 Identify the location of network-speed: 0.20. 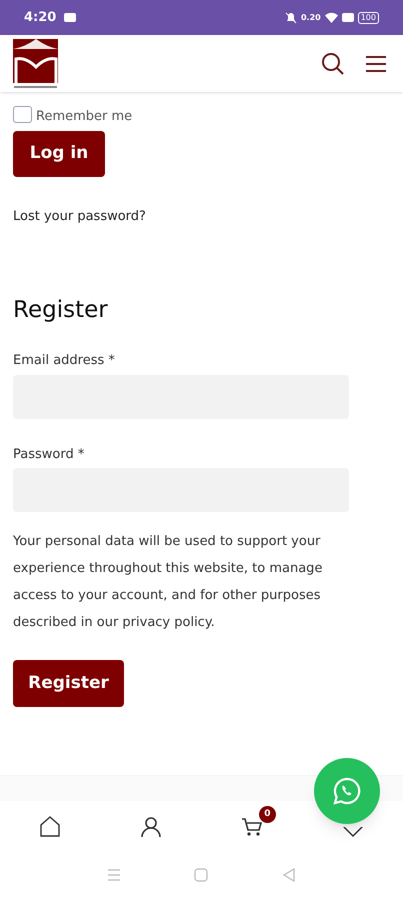
(310, 18).